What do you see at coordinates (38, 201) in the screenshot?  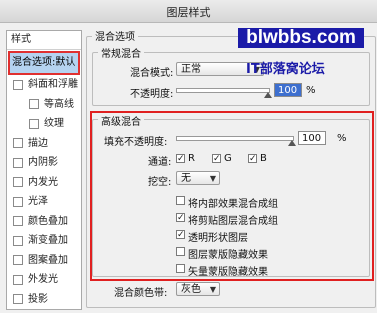 I see `sidebar-item-label: 光泽` at bounding box center [38, 201].